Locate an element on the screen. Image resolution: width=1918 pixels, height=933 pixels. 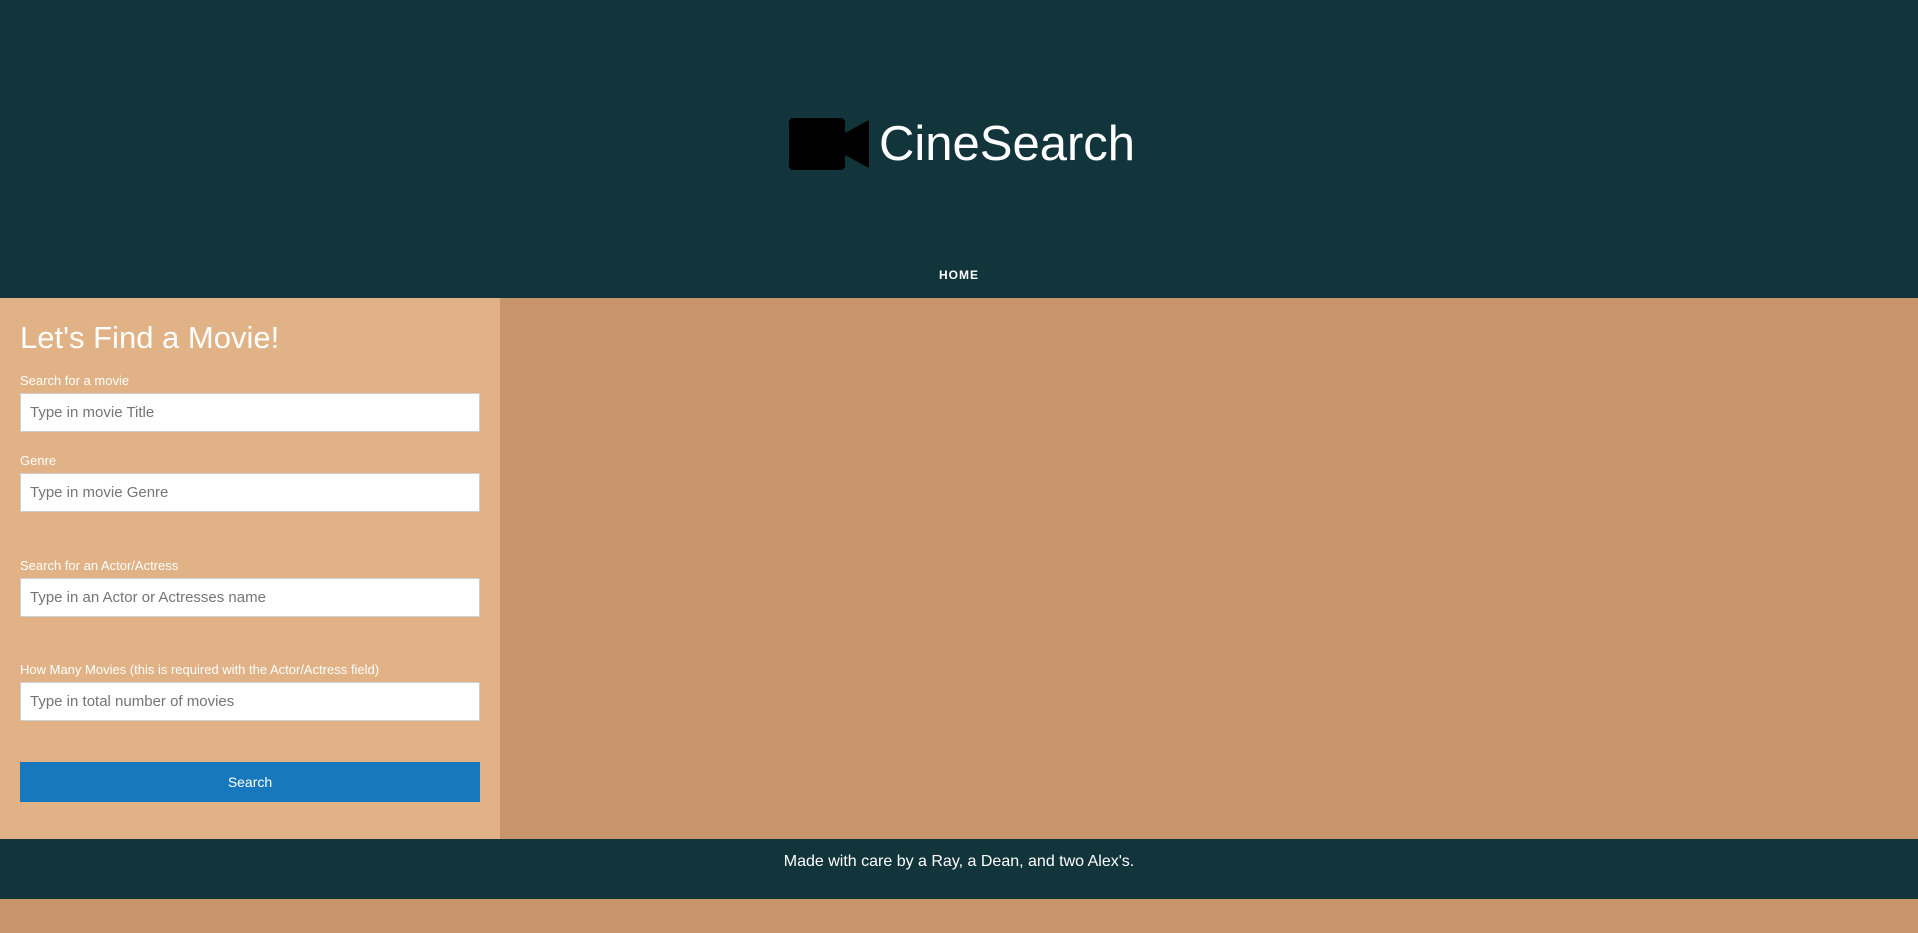
page-background is located at coordinates (959, 916).